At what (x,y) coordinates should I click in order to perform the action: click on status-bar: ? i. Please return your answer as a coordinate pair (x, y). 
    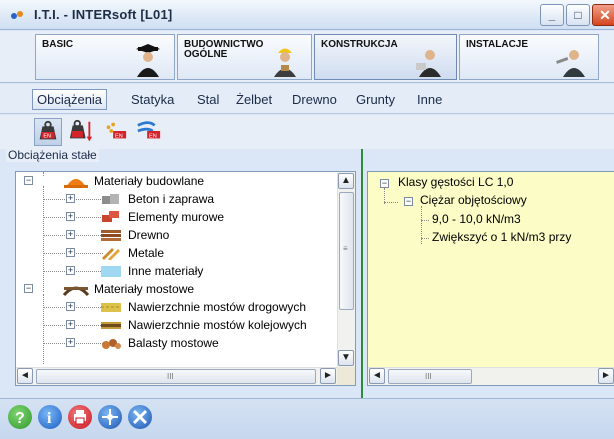
    Looking at the image, I should click on (307, 418).